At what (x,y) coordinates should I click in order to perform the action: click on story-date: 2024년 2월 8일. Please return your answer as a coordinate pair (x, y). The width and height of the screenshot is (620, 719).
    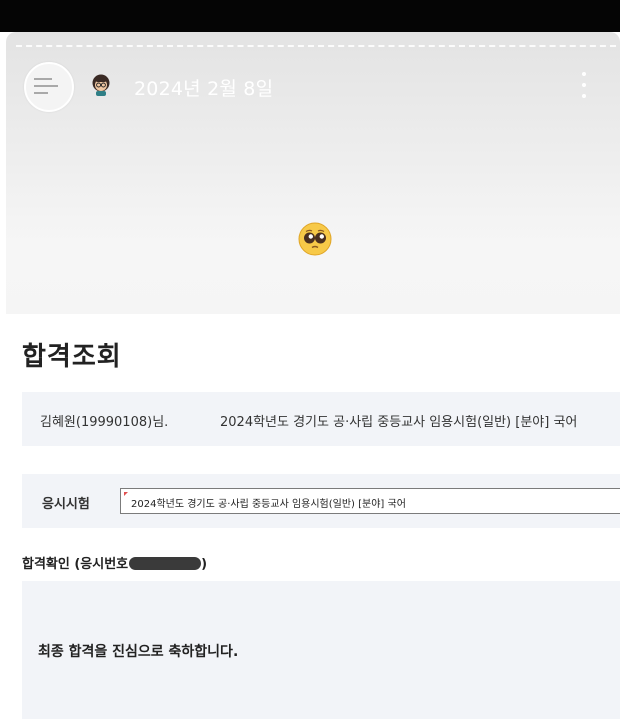
    Looking at the image, I should click on (204, 89).